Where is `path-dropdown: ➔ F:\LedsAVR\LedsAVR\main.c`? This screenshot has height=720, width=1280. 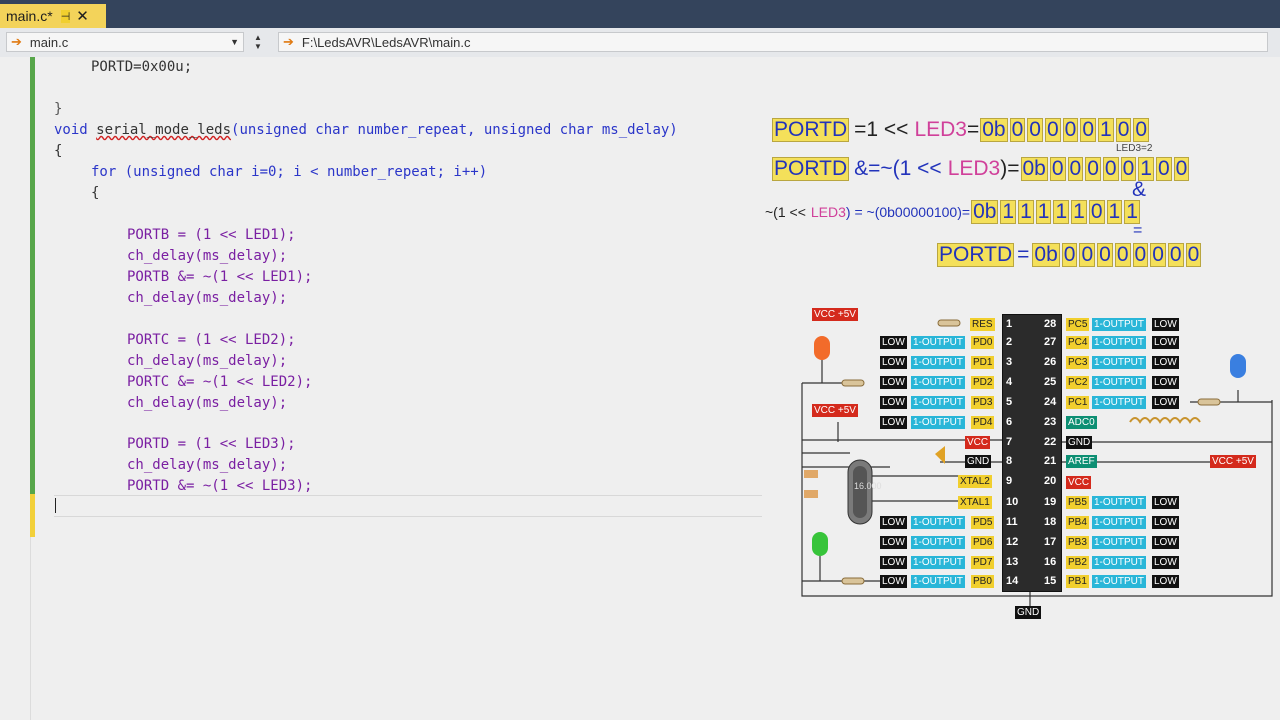 path-dropdown: ➔ F:\LedsAVR\LedsAVR\main.c is located at coordinates (773, 42).